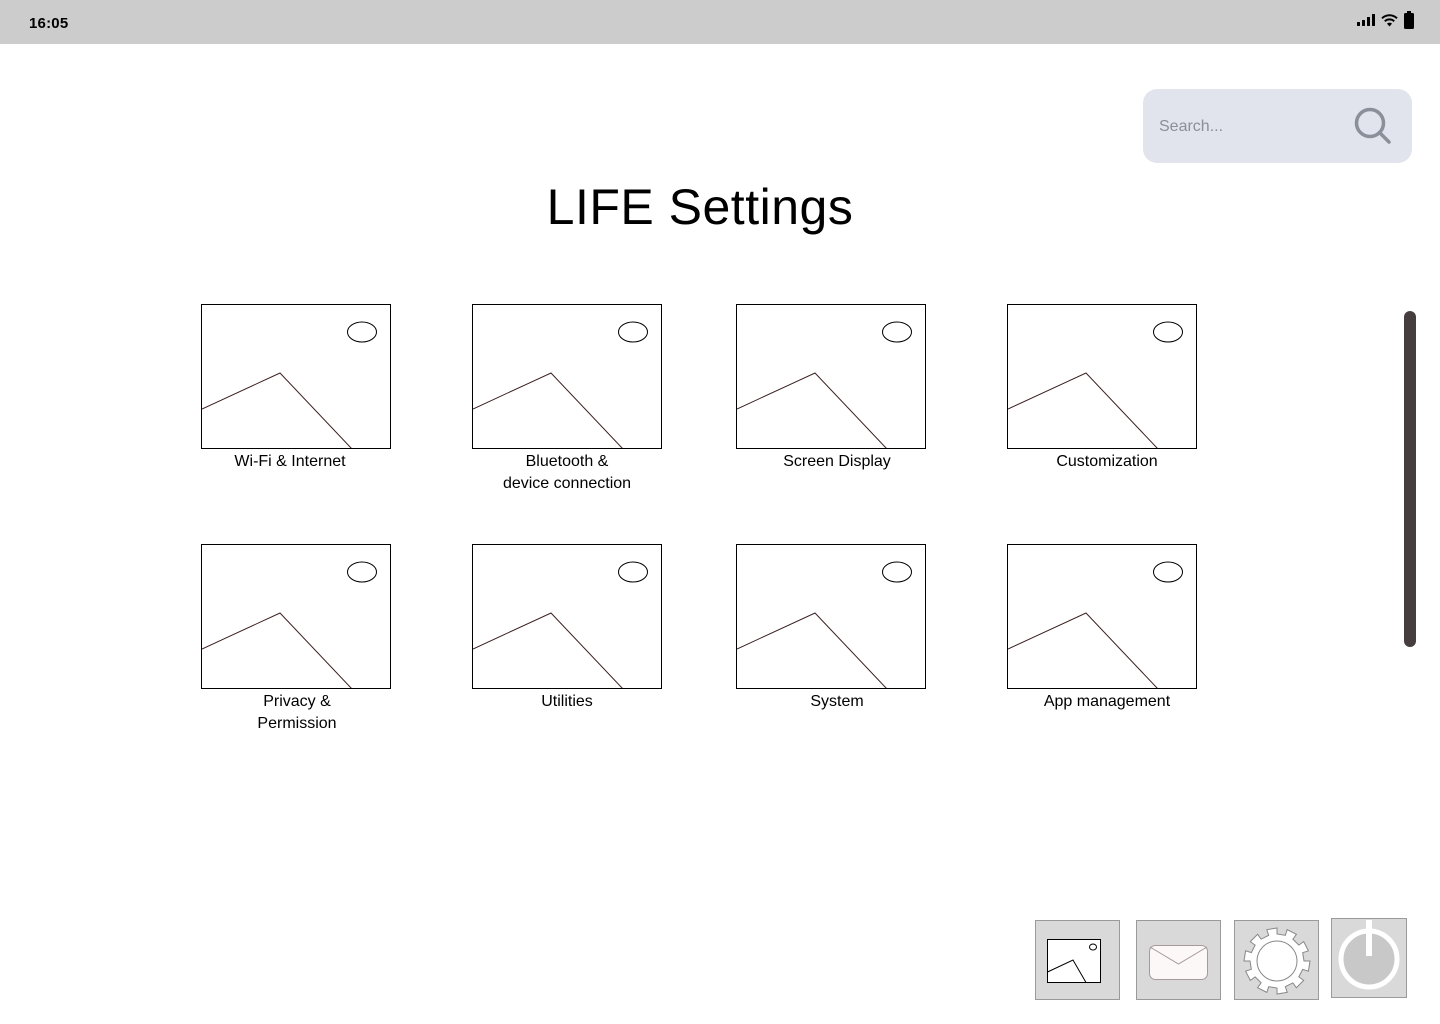 The image size is (1440, 1024). I want to click on mail-button, so click(1178, 960).